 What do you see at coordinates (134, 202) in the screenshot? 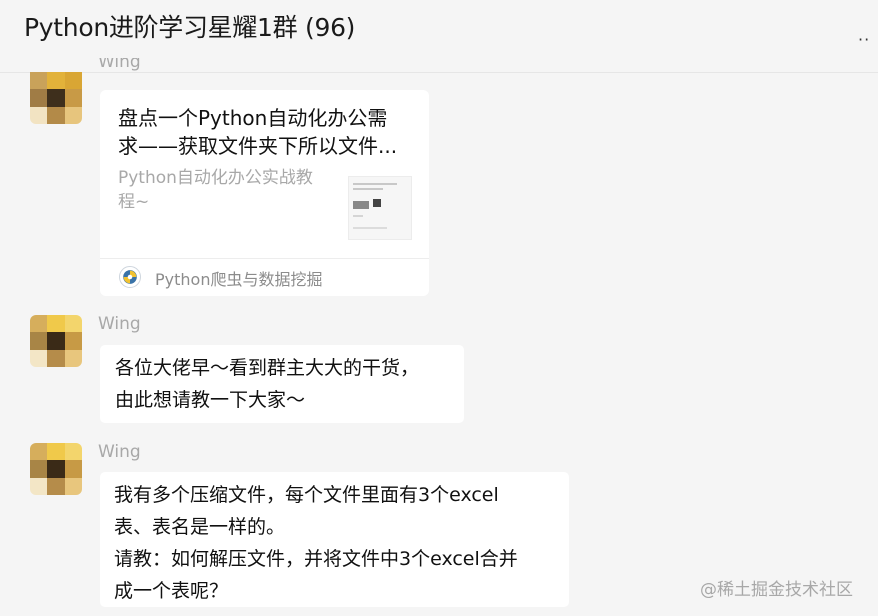
I see `card-desc-line: 程~` at bounding box center [134, 202].